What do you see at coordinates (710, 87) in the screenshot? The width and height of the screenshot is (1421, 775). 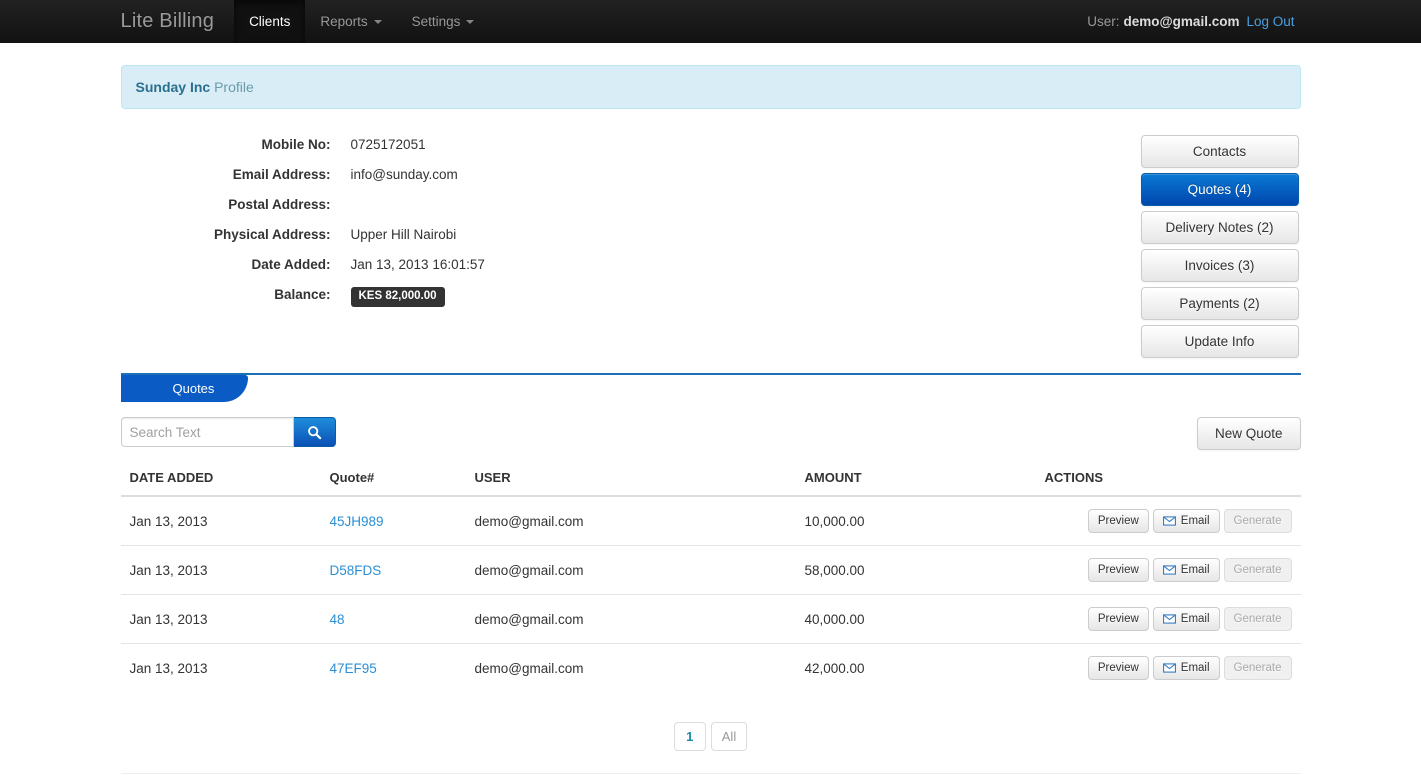 I see `page-title: Sunday Inc Profile` at bounding box center [710, 87].